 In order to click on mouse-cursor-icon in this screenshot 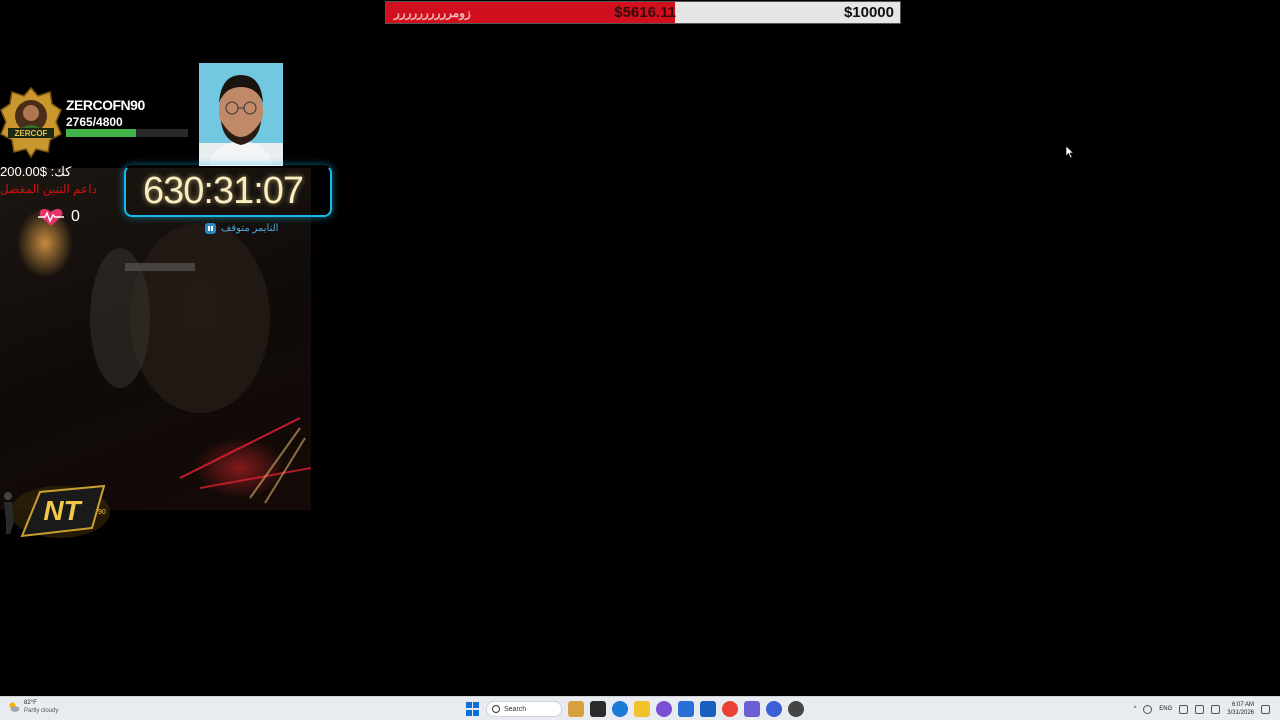, I will do `click(1070, 152)`.